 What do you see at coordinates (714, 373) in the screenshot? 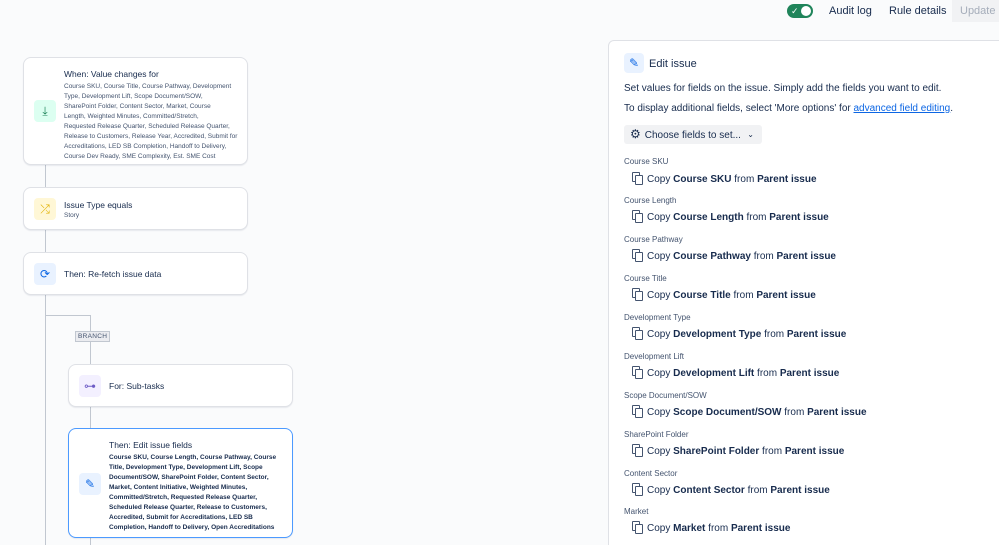
I see `field-name: Development Lift` at bounding box center [714, 373].